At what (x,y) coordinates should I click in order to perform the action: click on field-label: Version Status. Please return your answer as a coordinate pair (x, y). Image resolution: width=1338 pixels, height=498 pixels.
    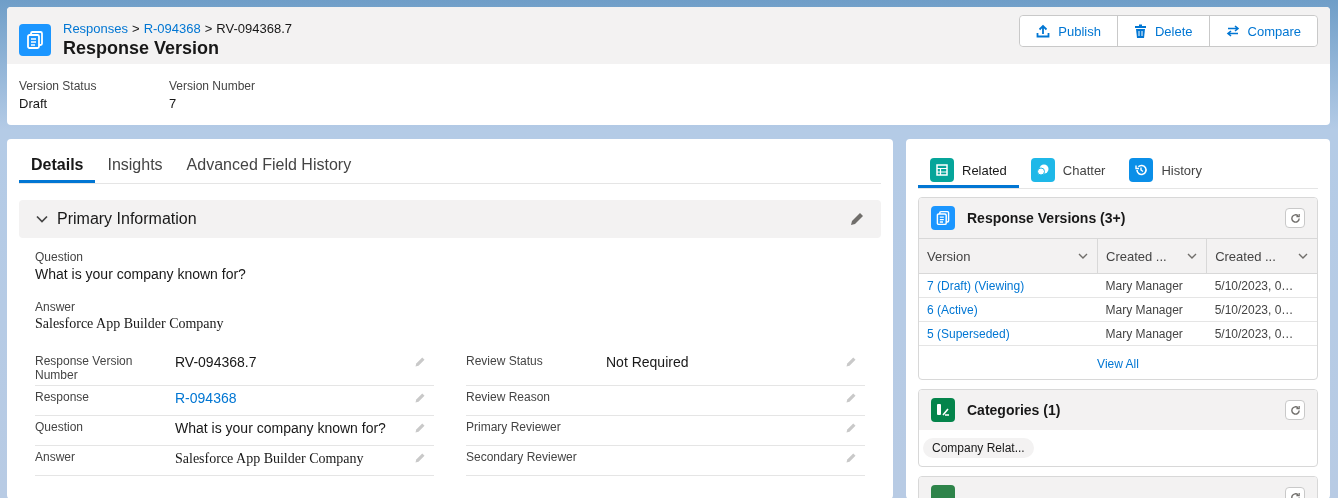
    Looking at the image, I should click on (58, 86).